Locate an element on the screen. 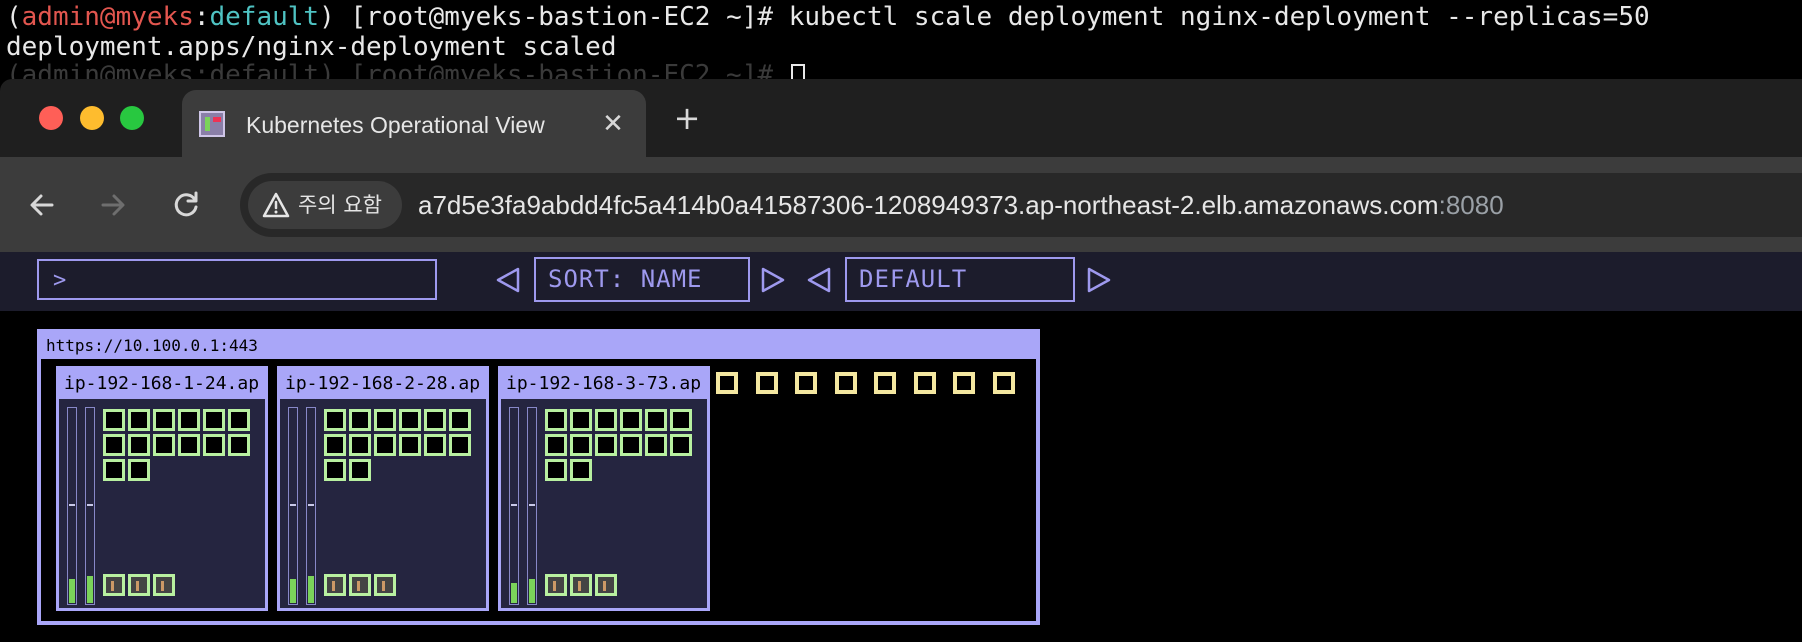  namespace-next-button is located at coordinates (1099, 280).